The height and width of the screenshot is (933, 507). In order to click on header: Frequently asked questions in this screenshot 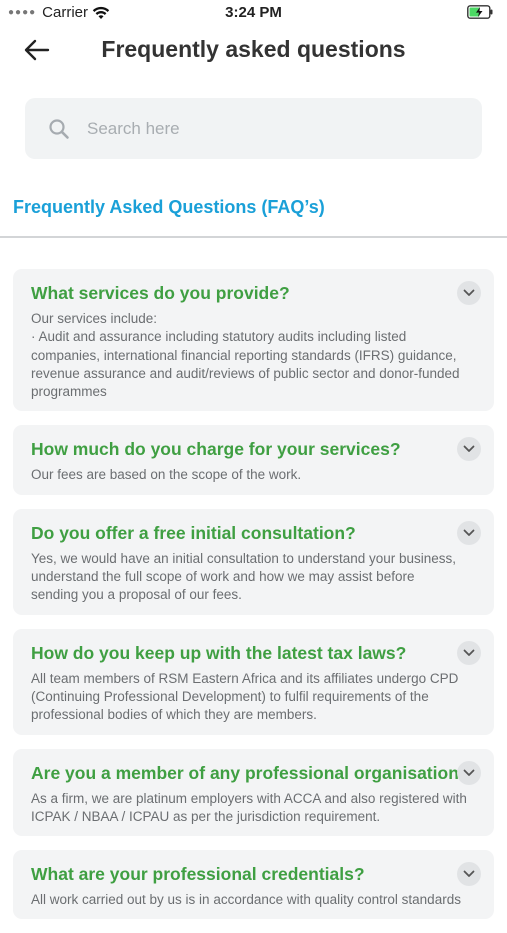, I will do `click(253, 51)`.